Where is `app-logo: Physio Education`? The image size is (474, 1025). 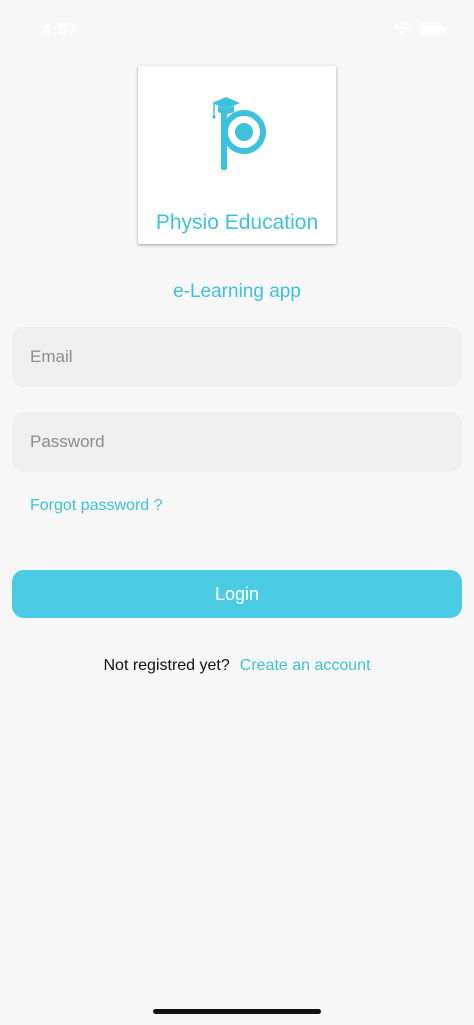
app-logo: Physio Education is located at coordinates (237, 155).